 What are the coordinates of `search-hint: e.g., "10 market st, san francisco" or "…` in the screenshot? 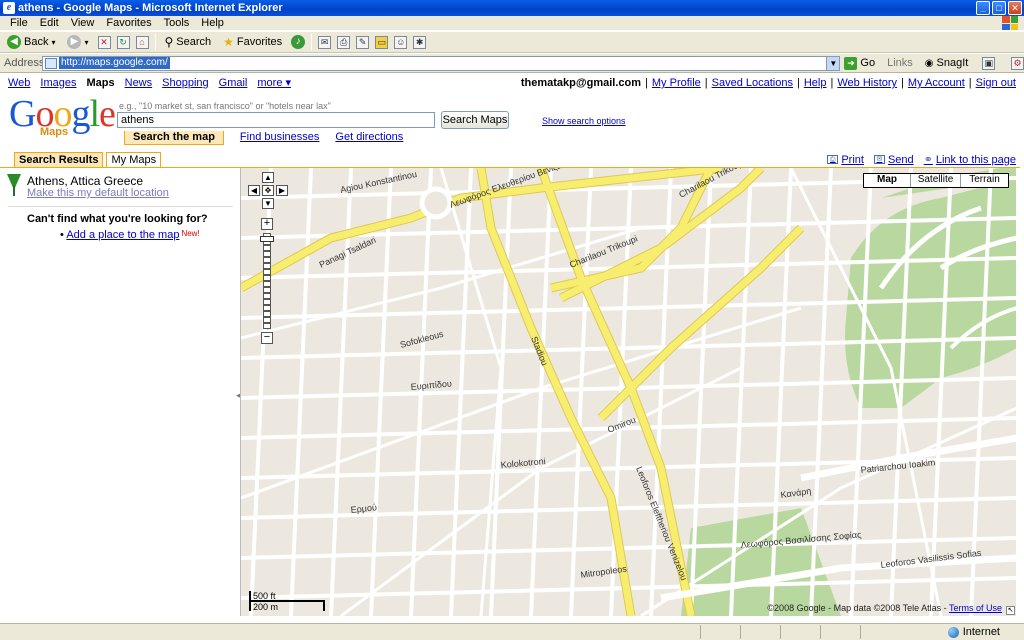 It's located at (225, 106).